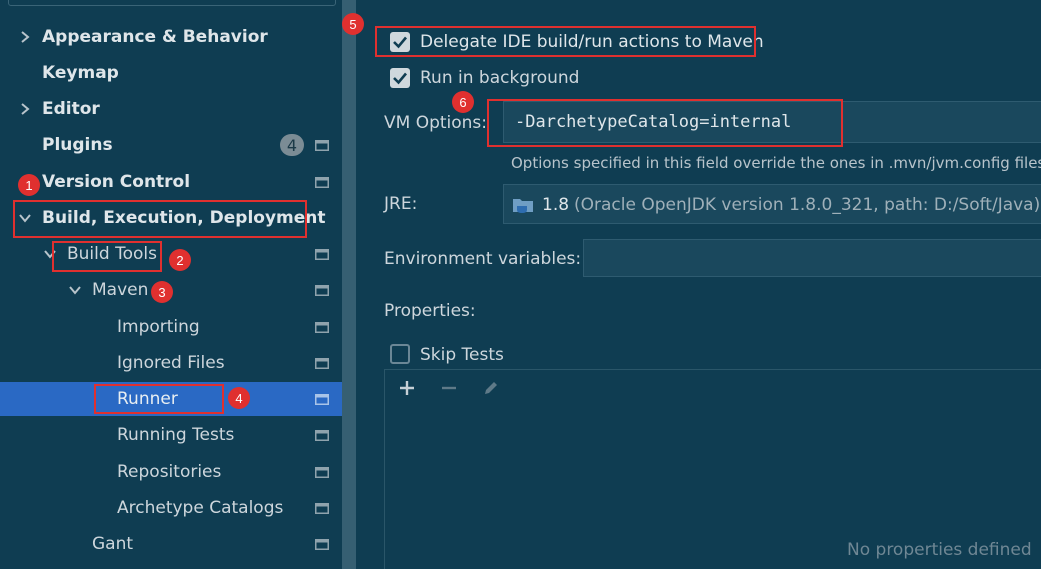  What do you see at coordinates (171, 109) in the screenshot?
I see `tree-item-editor: Editor` at bounding box center [171, 109].